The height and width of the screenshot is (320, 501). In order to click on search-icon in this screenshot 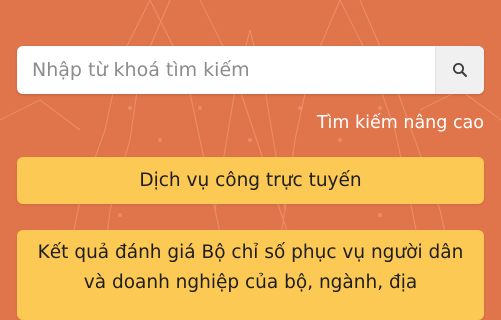, I will do `click(460, 70)`.